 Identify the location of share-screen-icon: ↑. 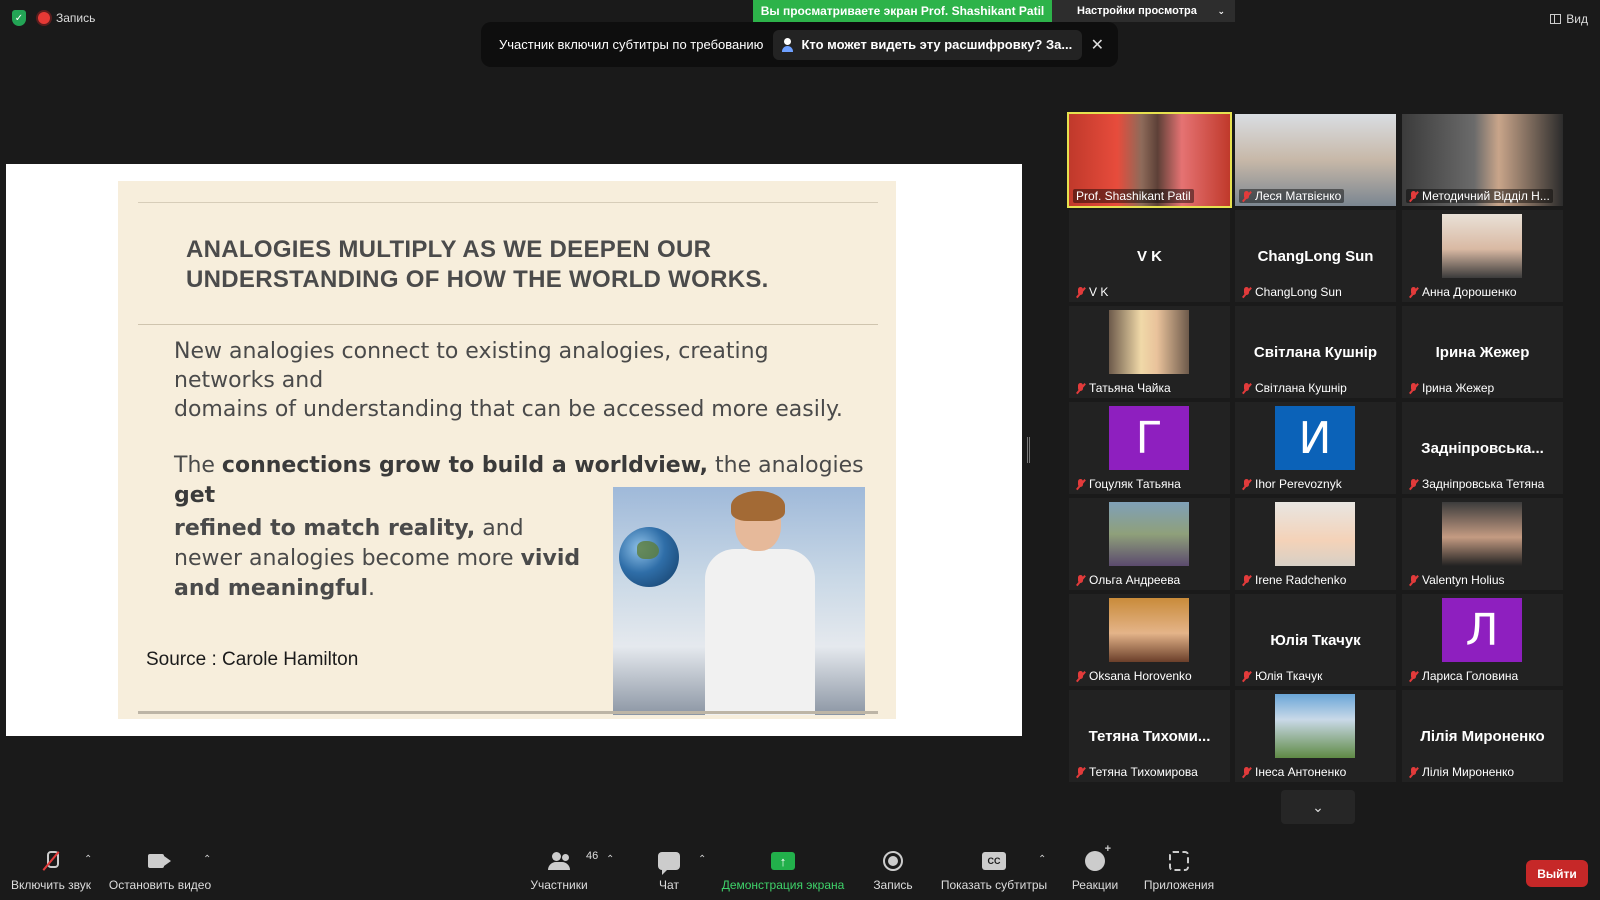
(783, 861).